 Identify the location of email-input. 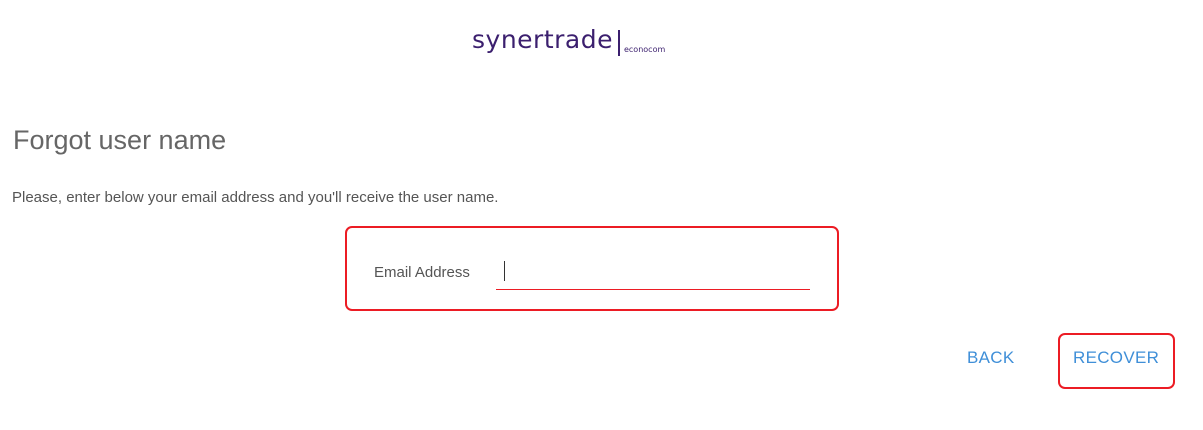
(653, 274).